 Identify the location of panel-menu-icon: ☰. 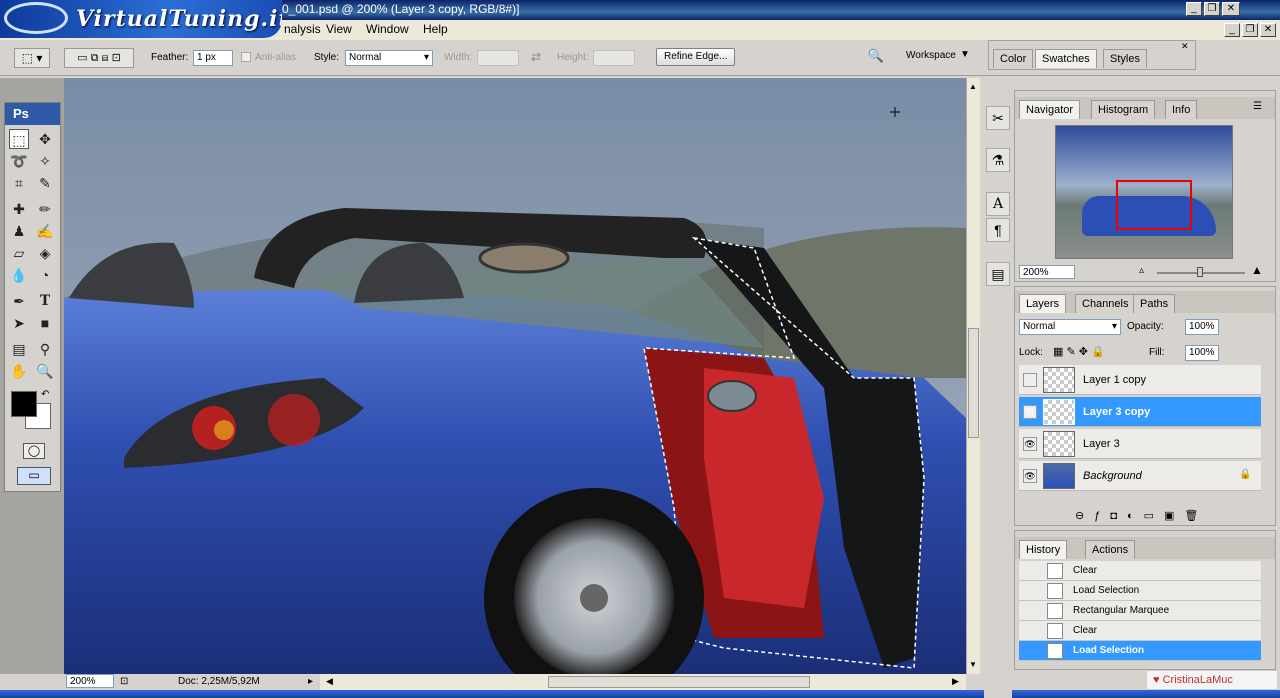
(1257, 106).